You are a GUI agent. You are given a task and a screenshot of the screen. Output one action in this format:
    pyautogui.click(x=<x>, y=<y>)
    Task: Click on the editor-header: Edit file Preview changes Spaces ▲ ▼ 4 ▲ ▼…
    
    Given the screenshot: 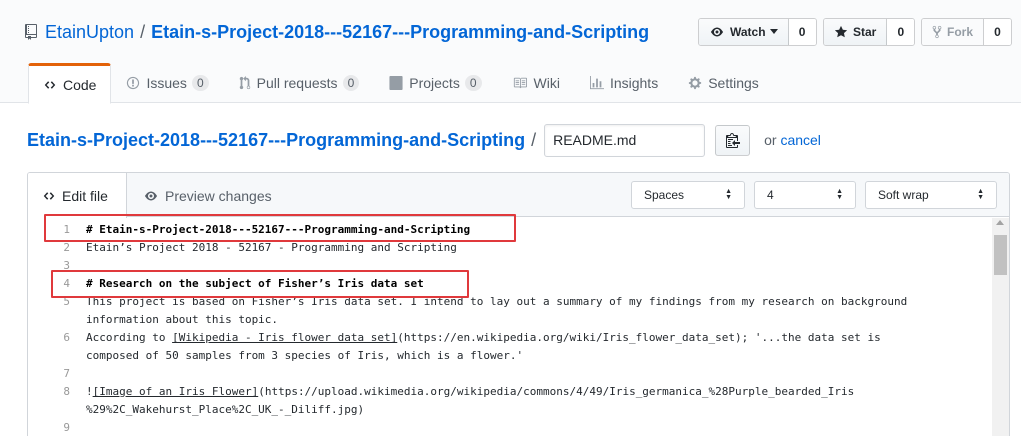 What is the action you would take?
    pyautogui.click(x=518, y=195)
    